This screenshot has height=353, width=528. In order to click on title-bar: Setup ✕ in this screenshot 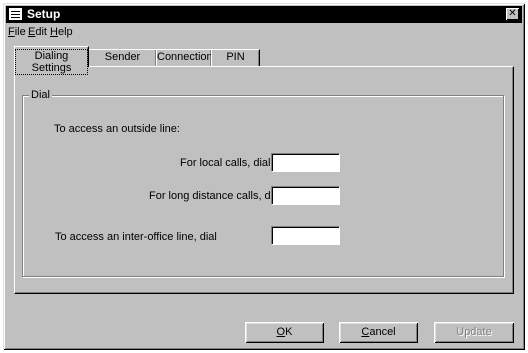, I will do `click(264, 14)`.